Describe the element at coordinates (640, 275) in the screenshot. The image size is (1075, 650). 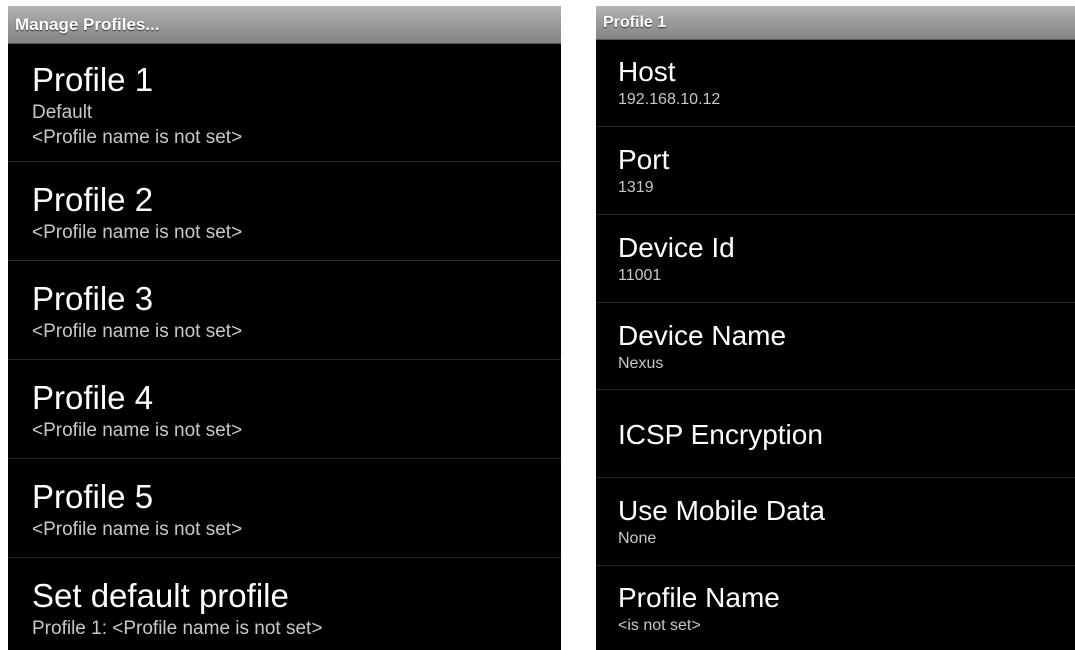
I see `device-id-value: 11001` at that location.